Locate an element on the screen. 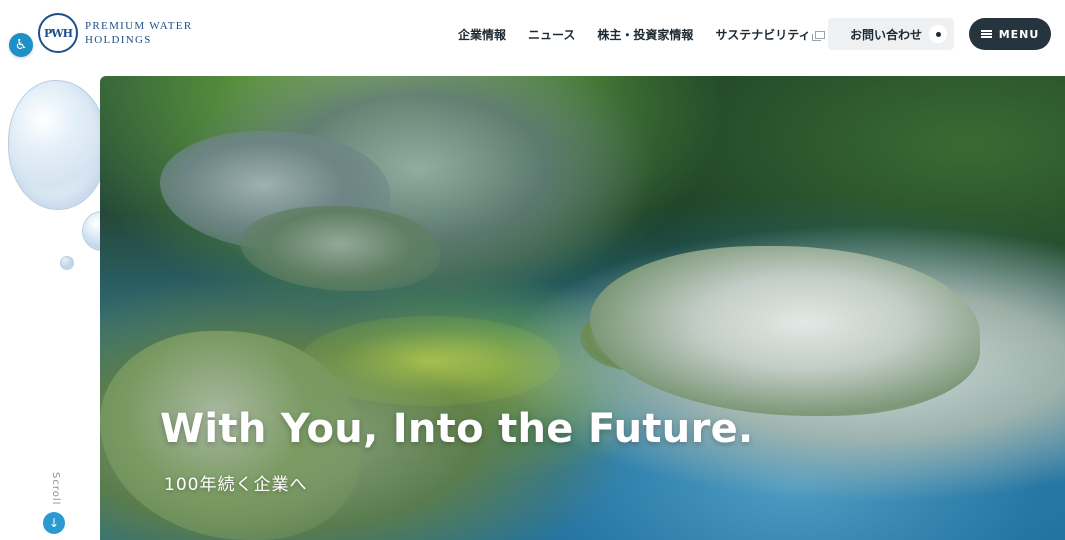  hero-subtitle: 100年続く企業へ is located at coordinates (236, 485).